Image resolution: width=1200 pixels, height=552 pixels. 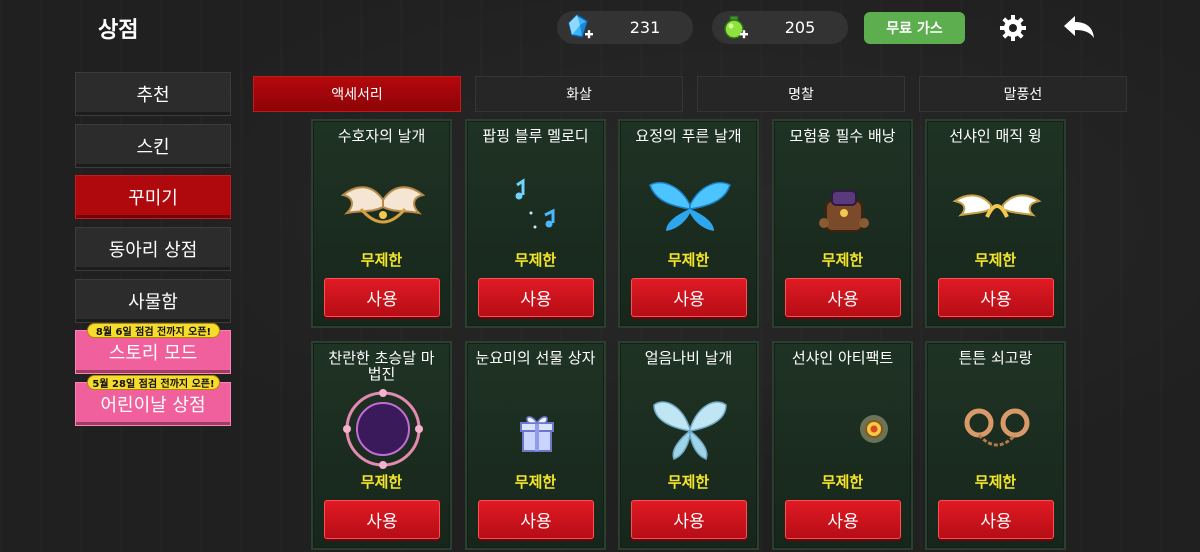 What do you see at coordinates (625, 27) in the screenshot?
I see `gem-currency: 231` at bounding box center [625, 27].